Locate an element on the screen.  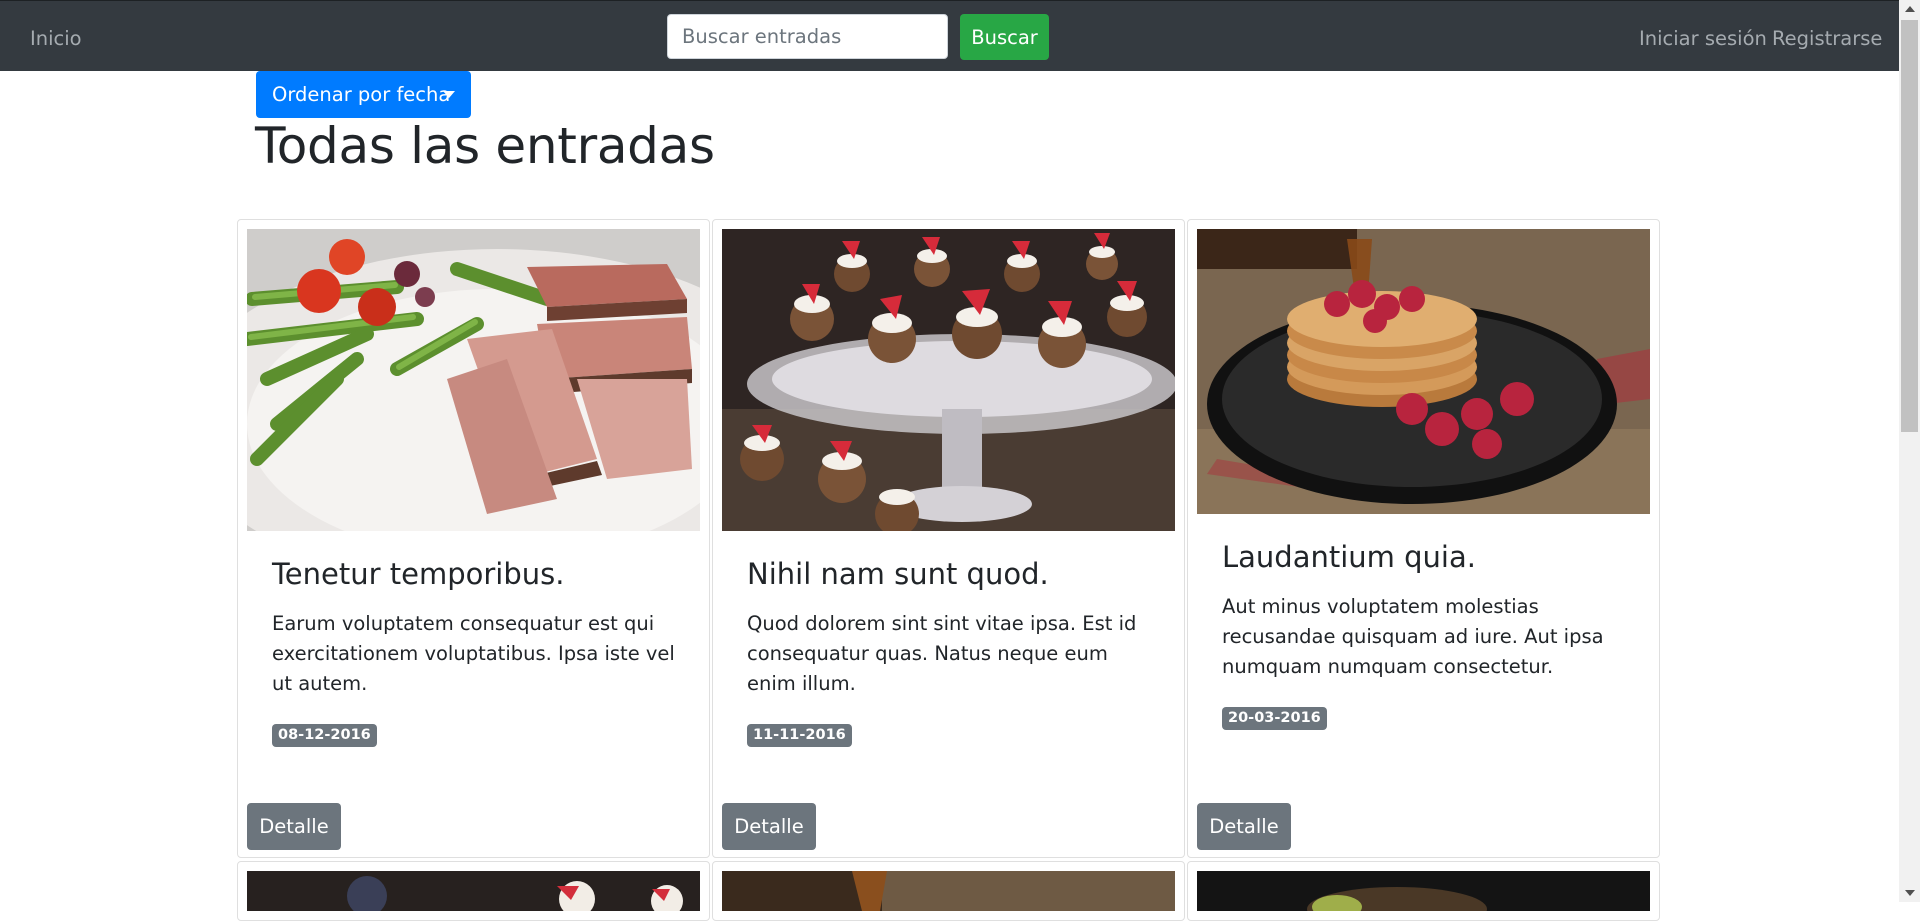
post-image-cupcakes is located at coordinates (948, 380).